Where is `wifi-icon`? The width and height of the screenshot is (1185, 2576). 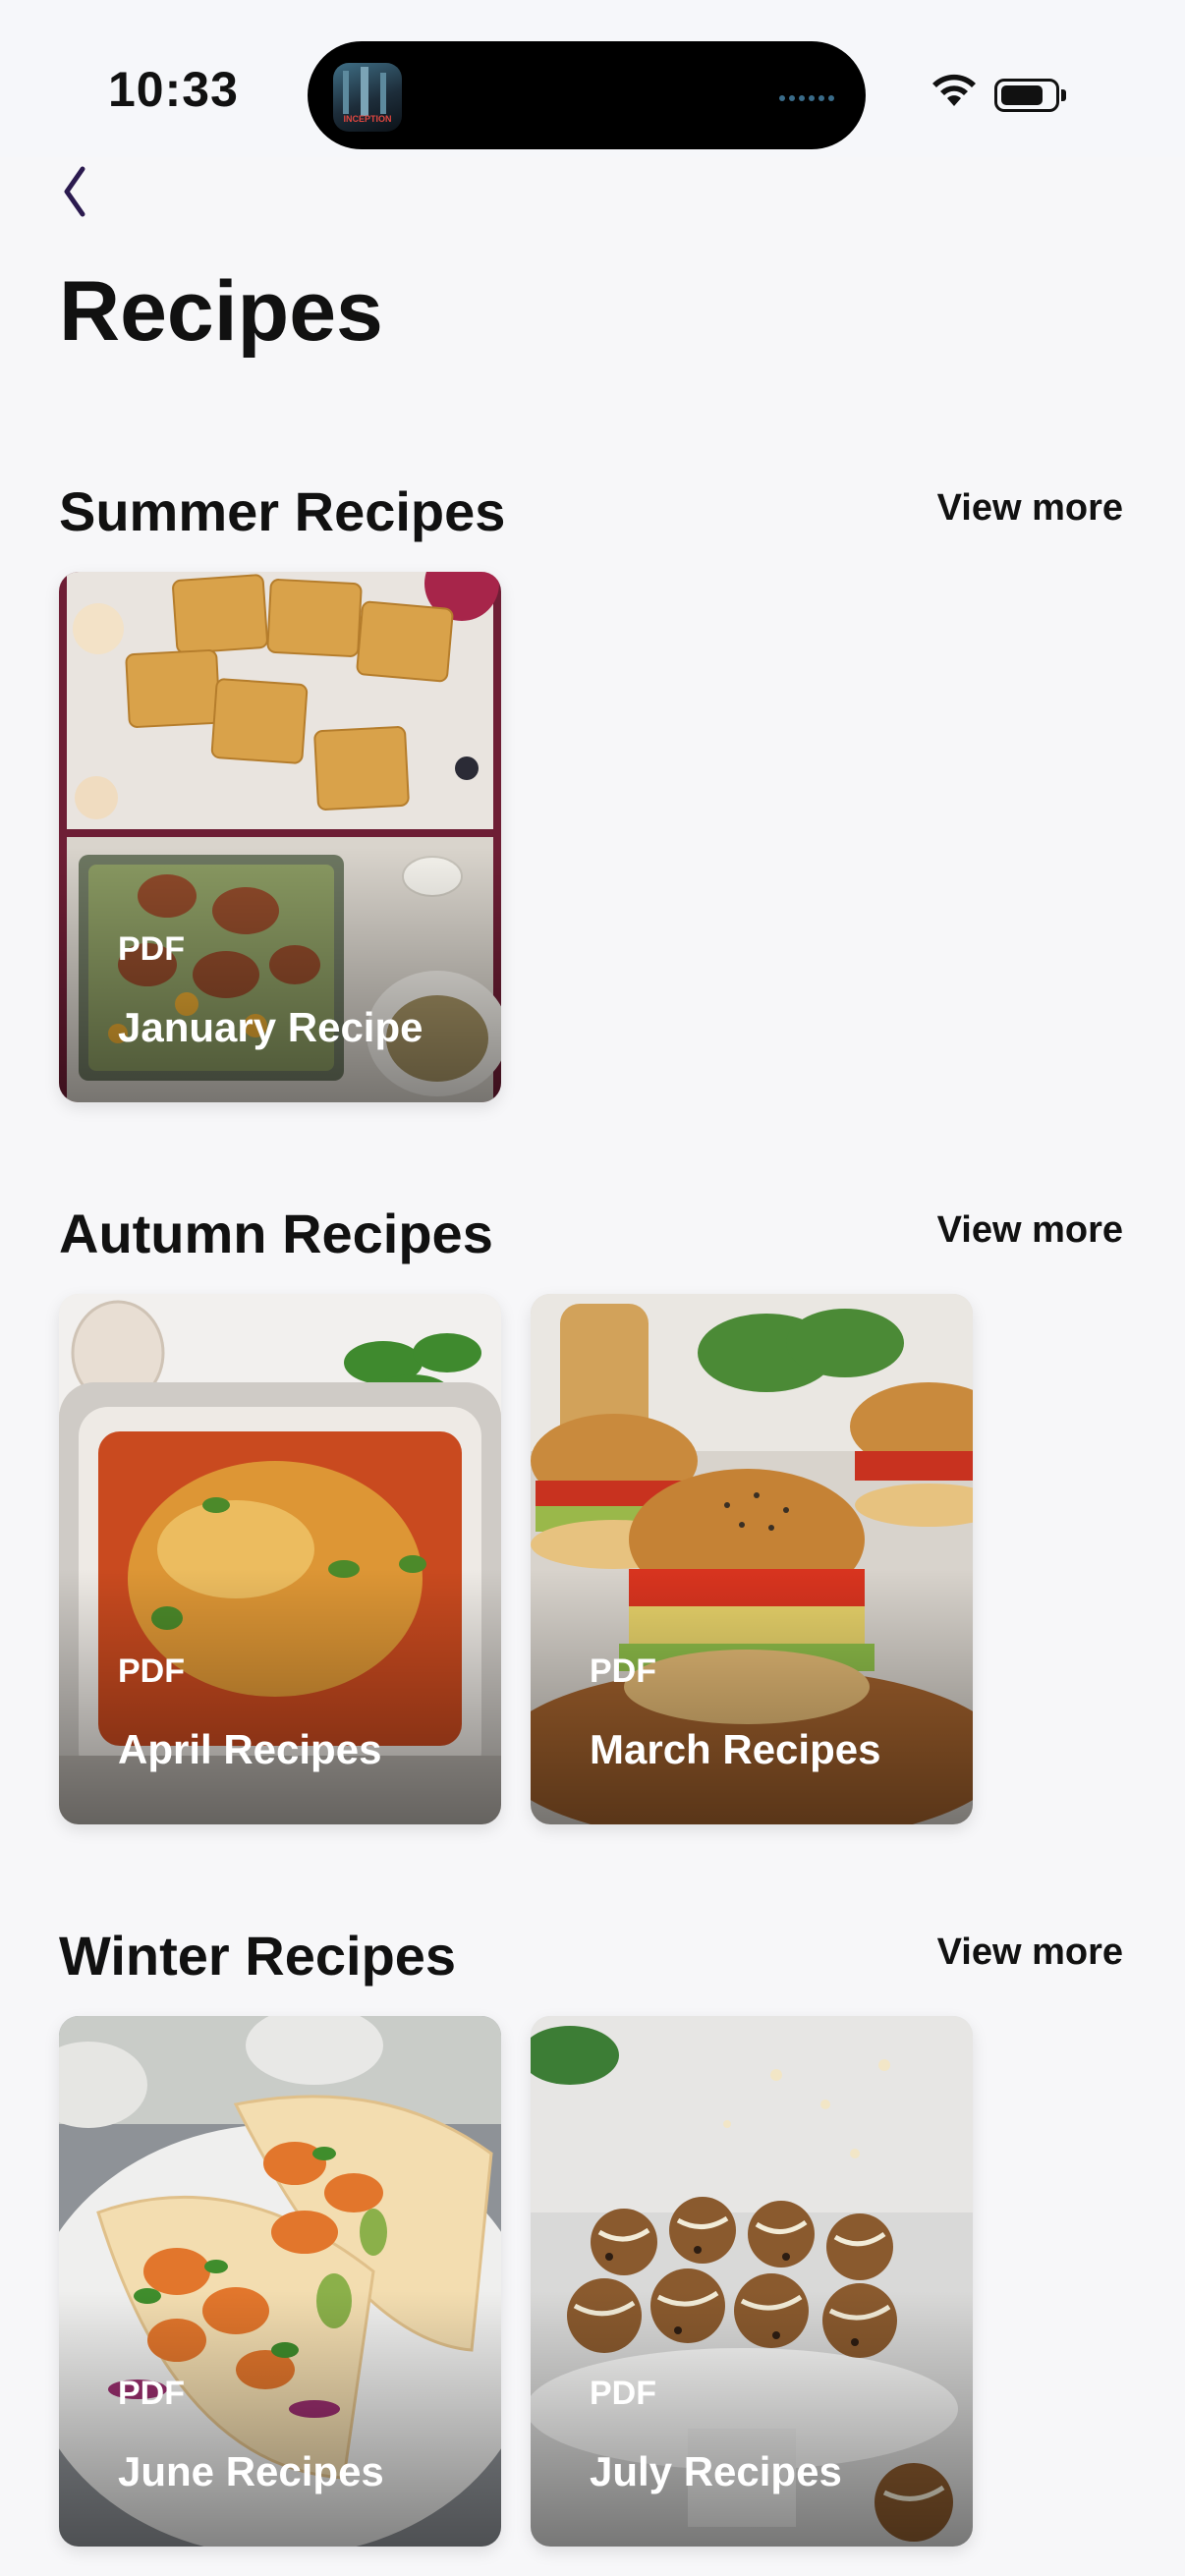
wifi-icon is located at coordinates (954, 90).